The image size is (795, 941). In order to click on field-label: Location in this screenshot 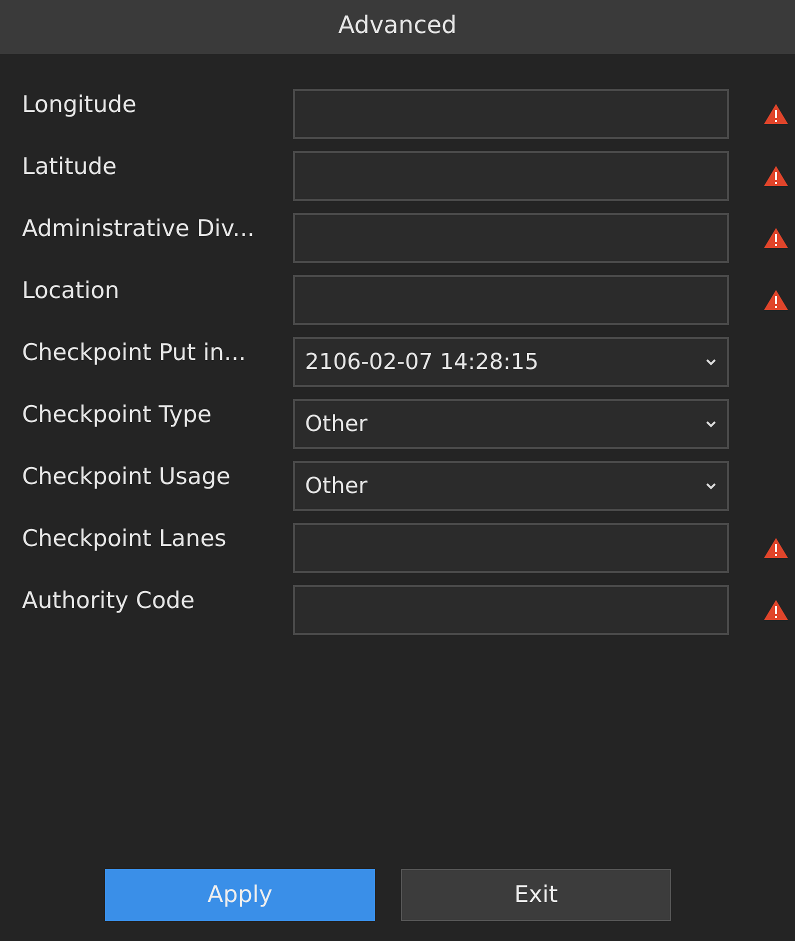, I will do `click(71, 290)`.